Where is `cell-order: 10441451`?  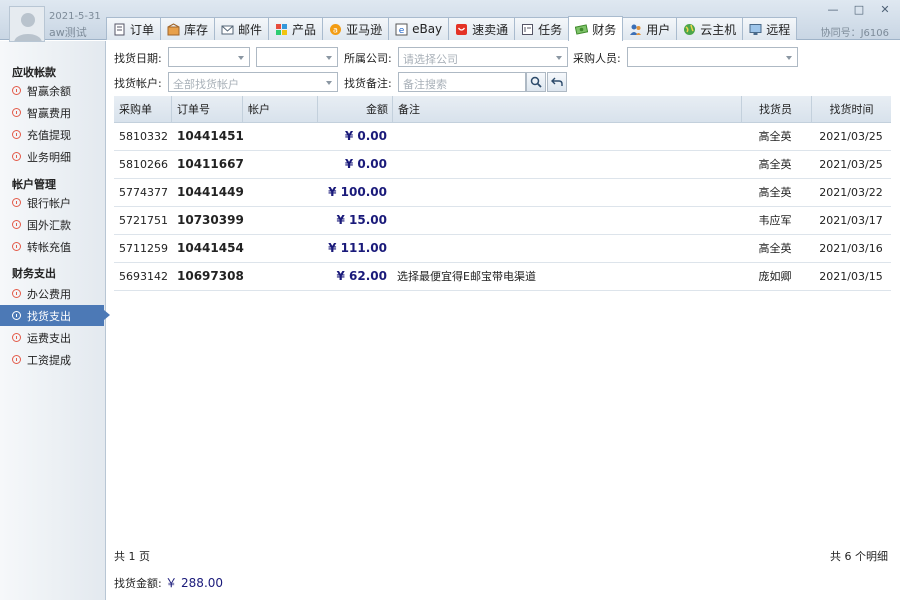 cell-order: 10441451 is located at coordinates (210, 136).